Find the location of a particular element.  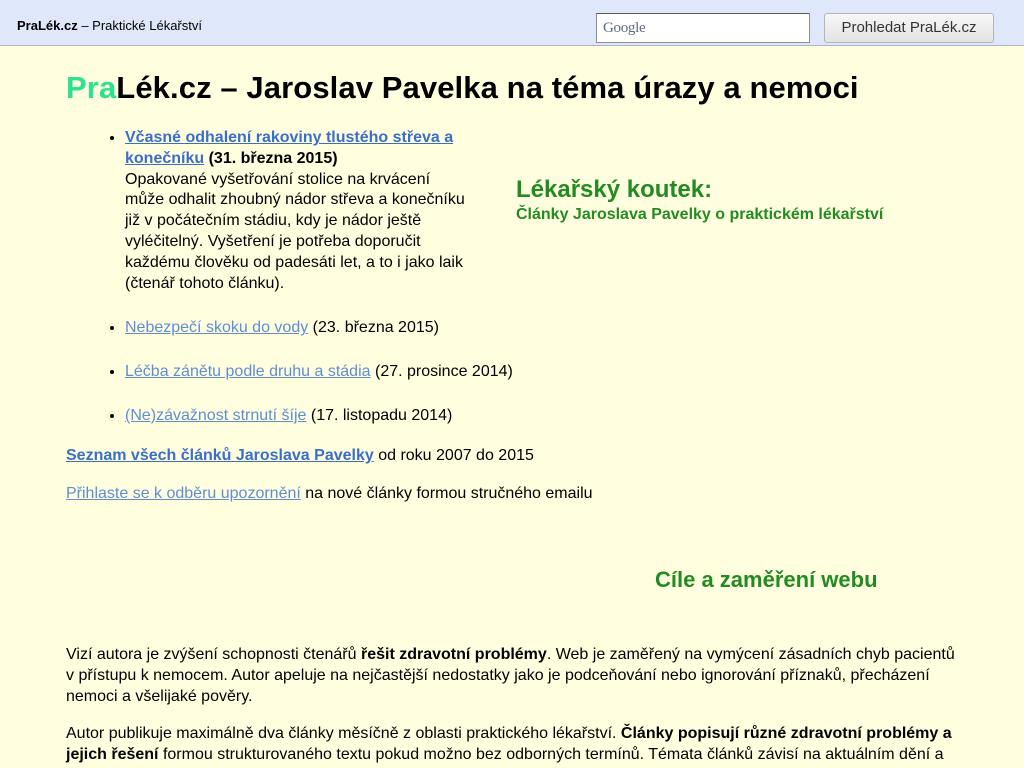

title-prefix: Pra is located at coordinates (91, 87).